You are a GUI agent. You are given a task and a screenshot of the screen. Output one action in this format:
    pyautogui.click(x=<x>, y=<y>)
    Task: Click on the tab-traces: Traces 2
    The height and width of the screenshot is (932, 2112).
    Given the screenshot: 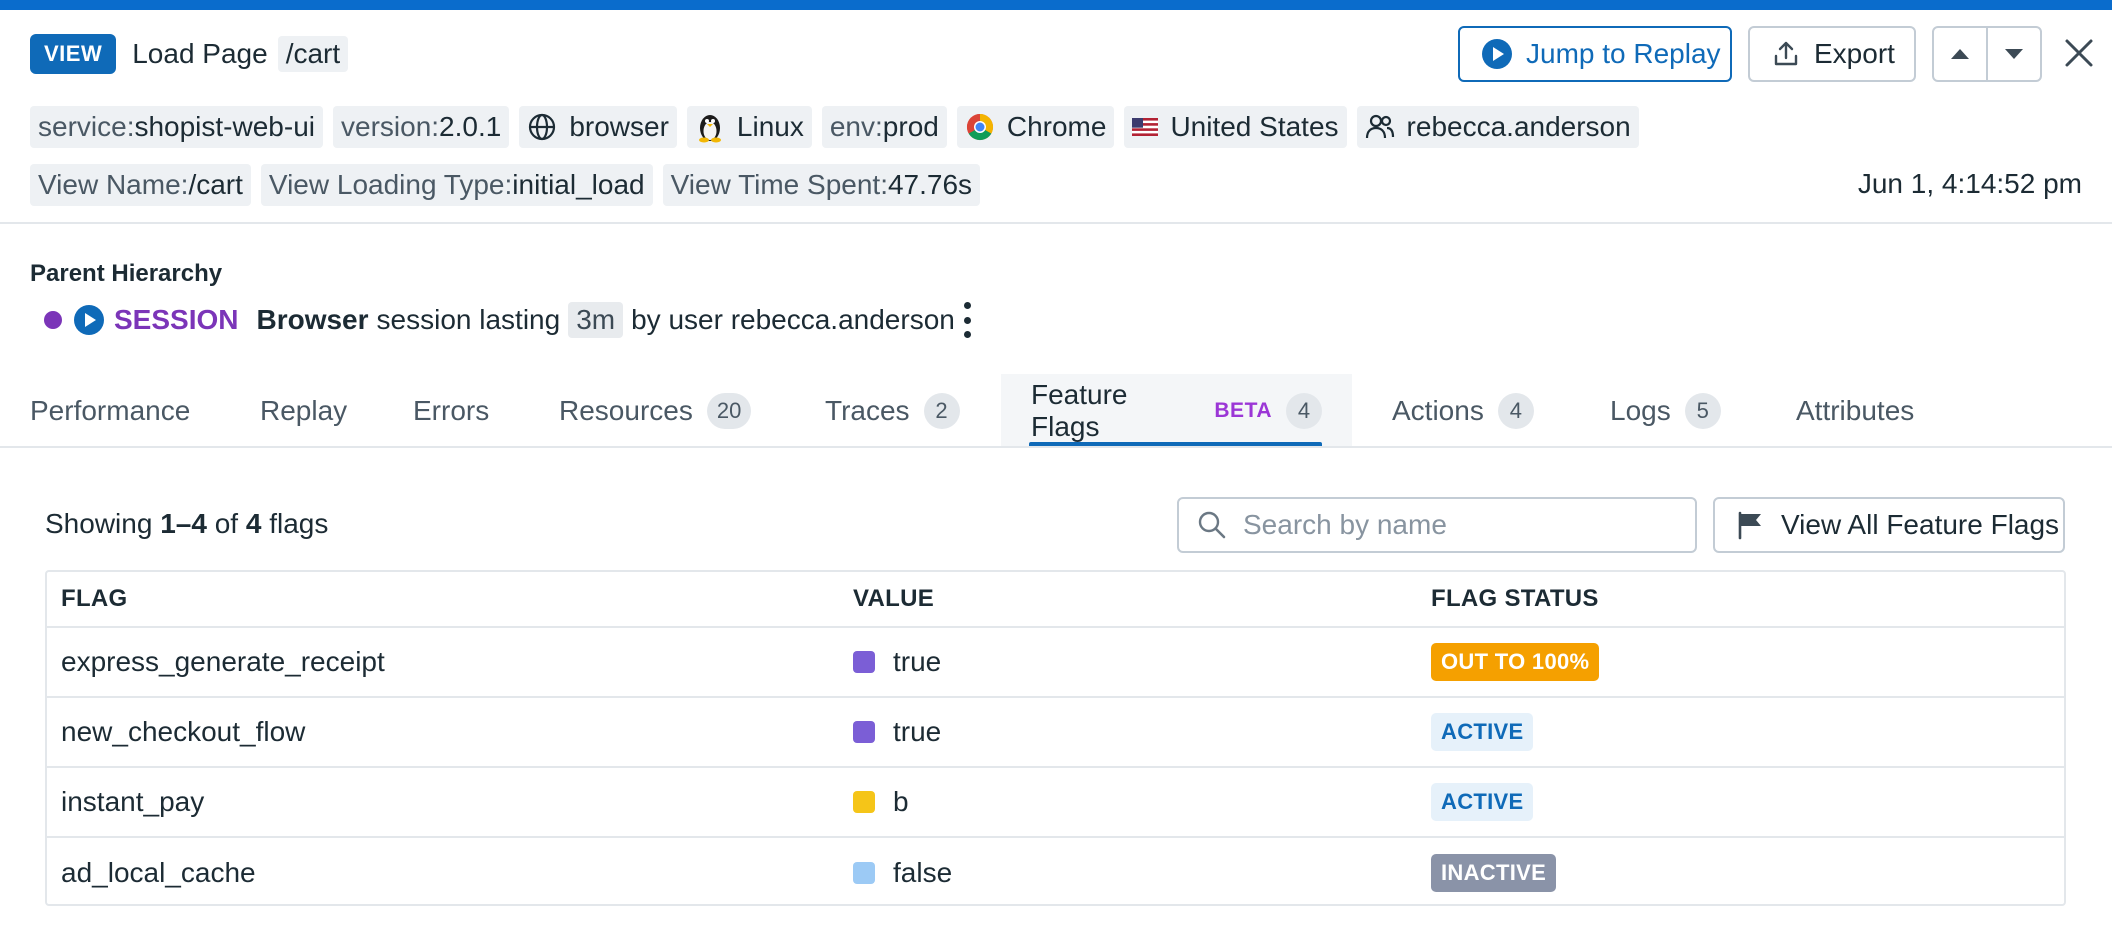 What is the action you would take?
    pyautogui.click(x=892, y=411)
    